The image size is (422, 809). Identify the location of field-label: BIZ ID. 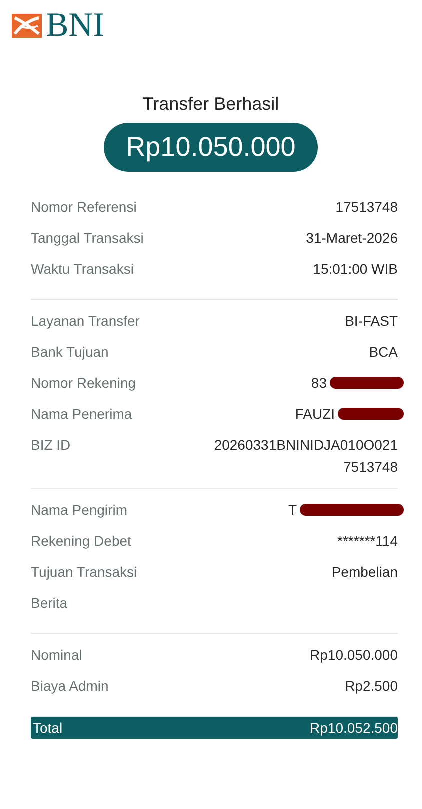
(51, 444).